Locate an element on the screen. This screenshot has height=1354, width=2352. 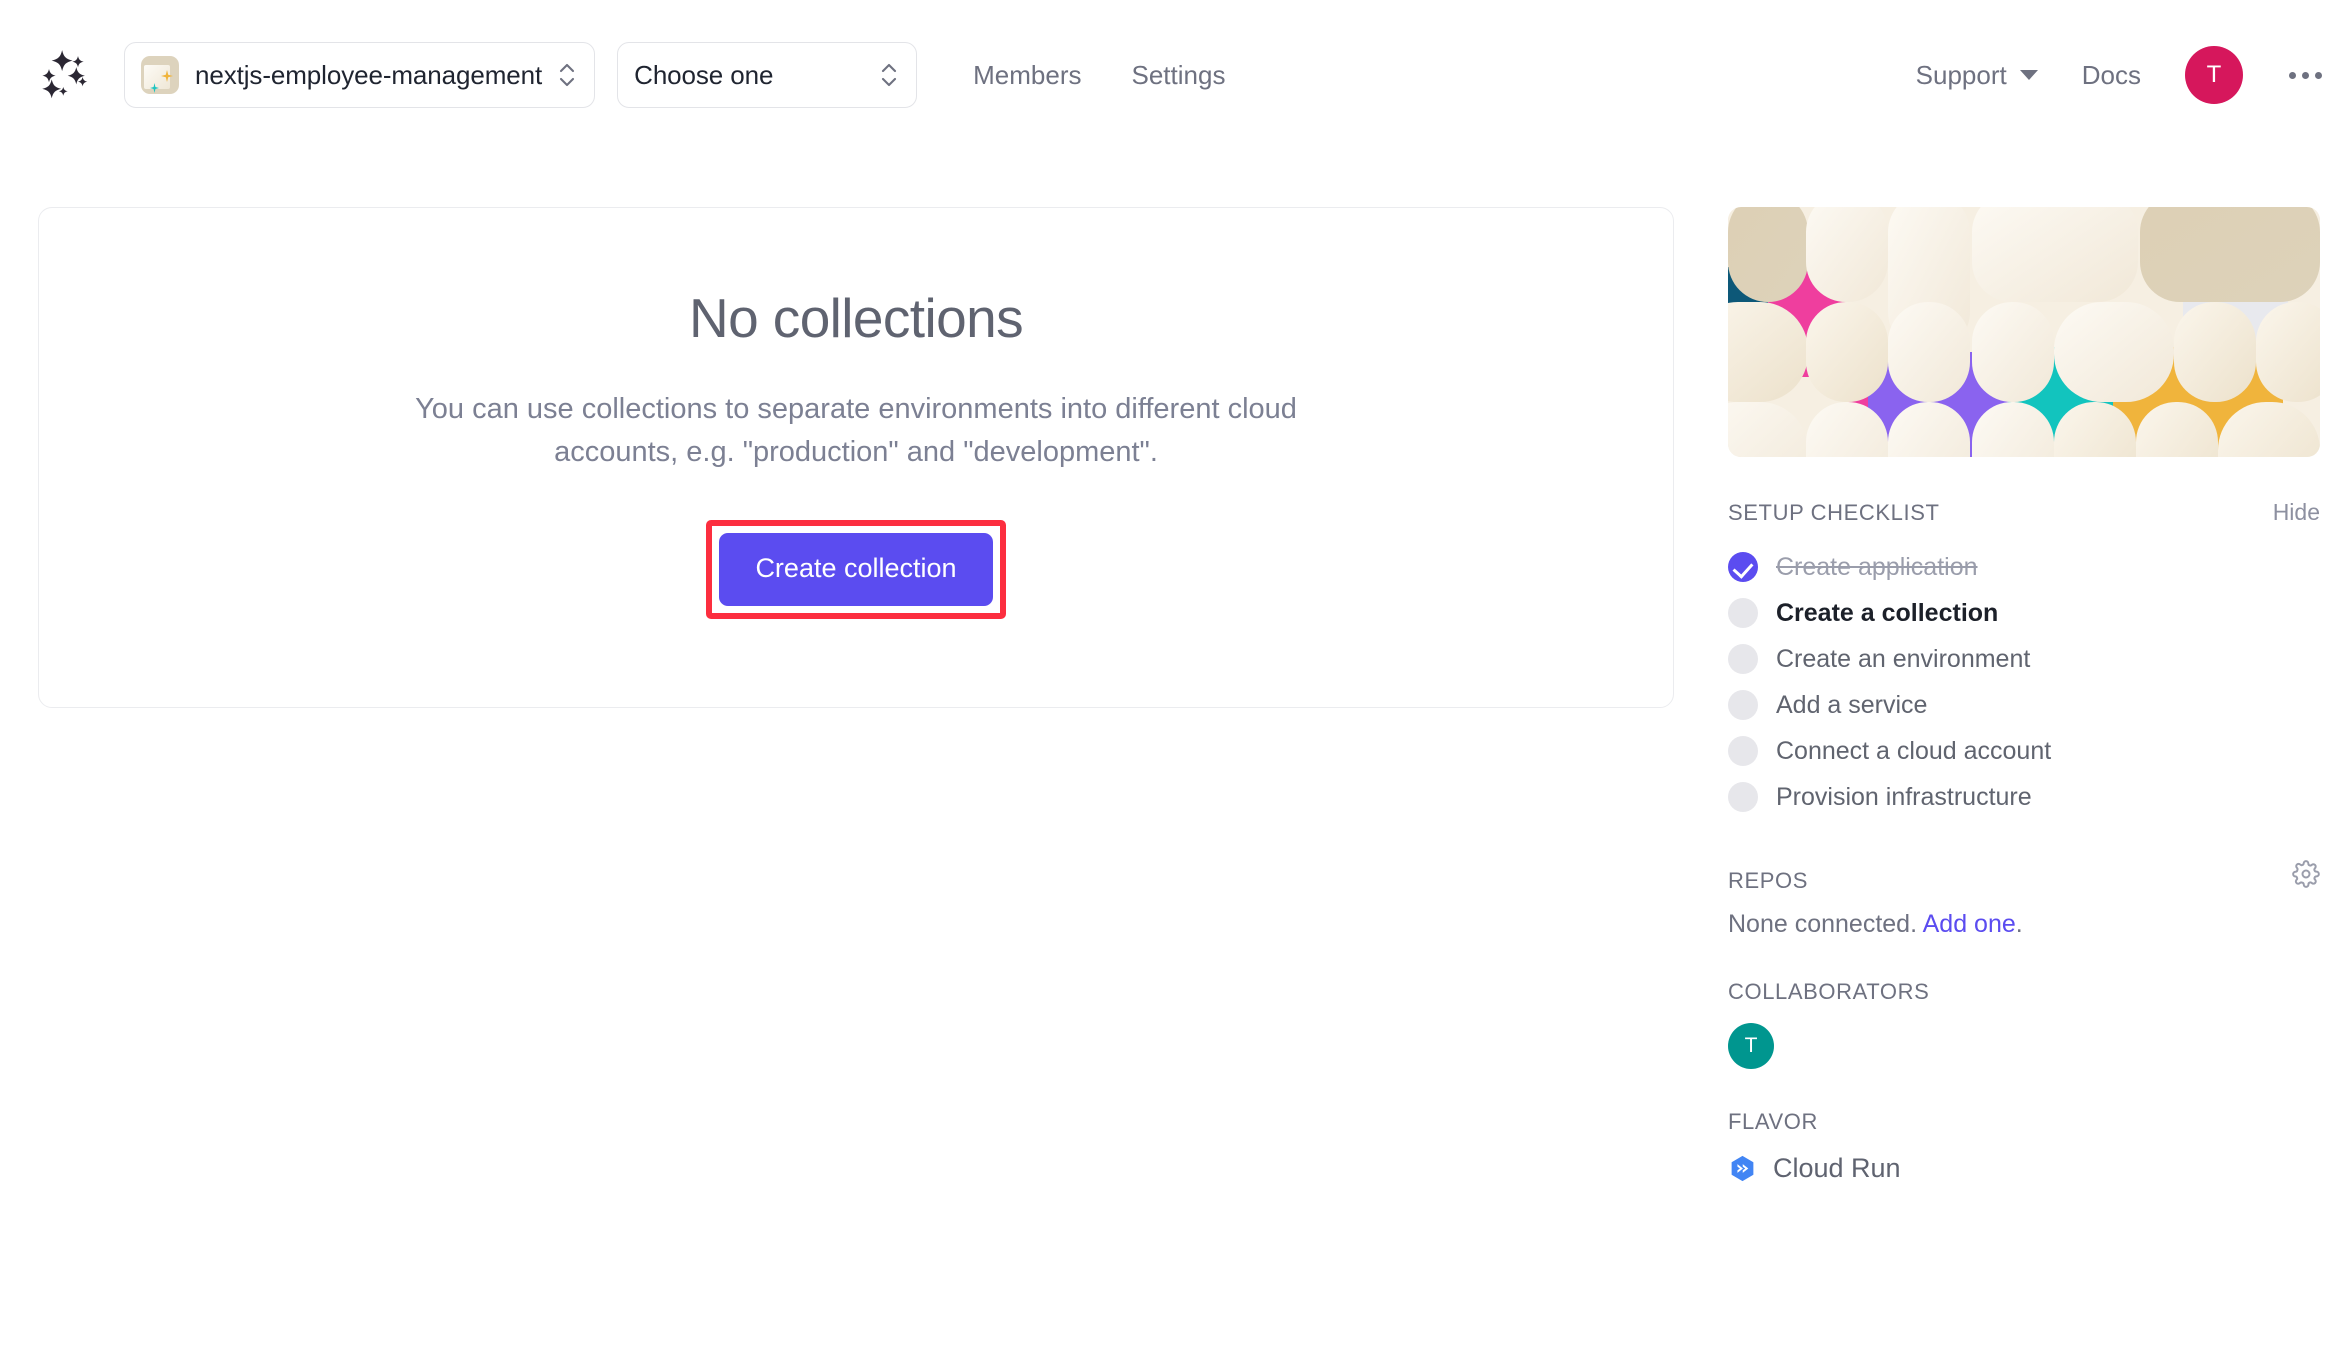
checklist-item-create-a-collection: Create a collection is located at coordinates (2024, 613).